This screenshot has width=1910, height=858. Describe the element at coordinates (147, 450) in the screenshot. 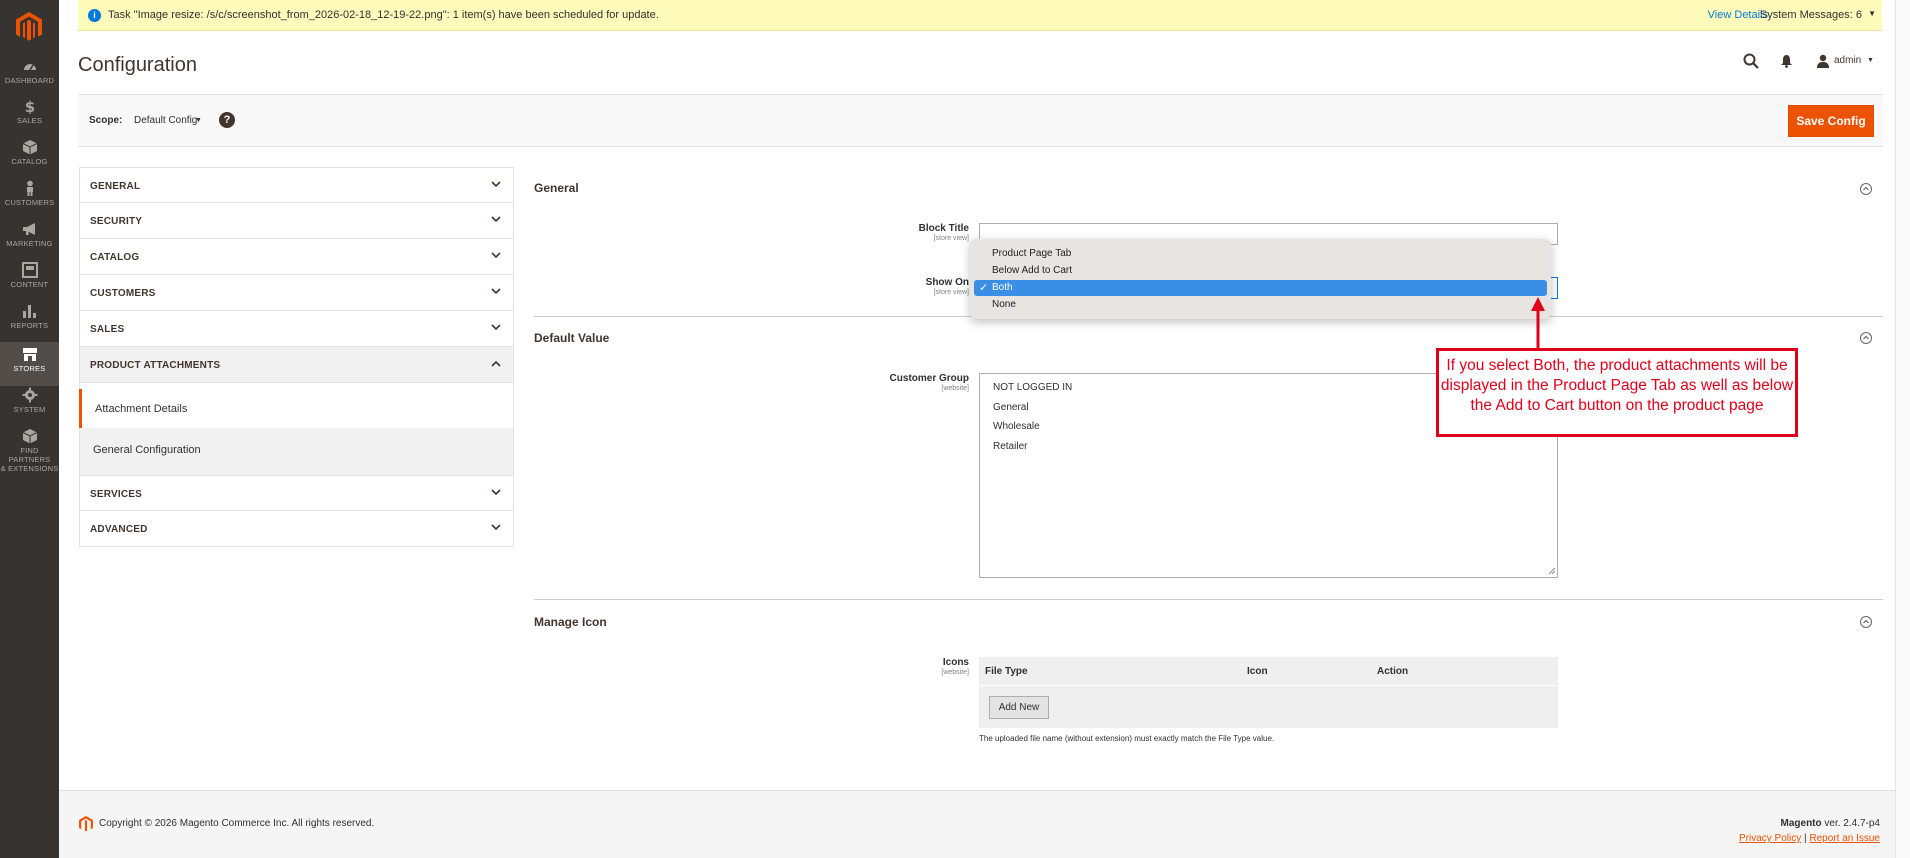

I see `tab-label: General Configuration` at that location.